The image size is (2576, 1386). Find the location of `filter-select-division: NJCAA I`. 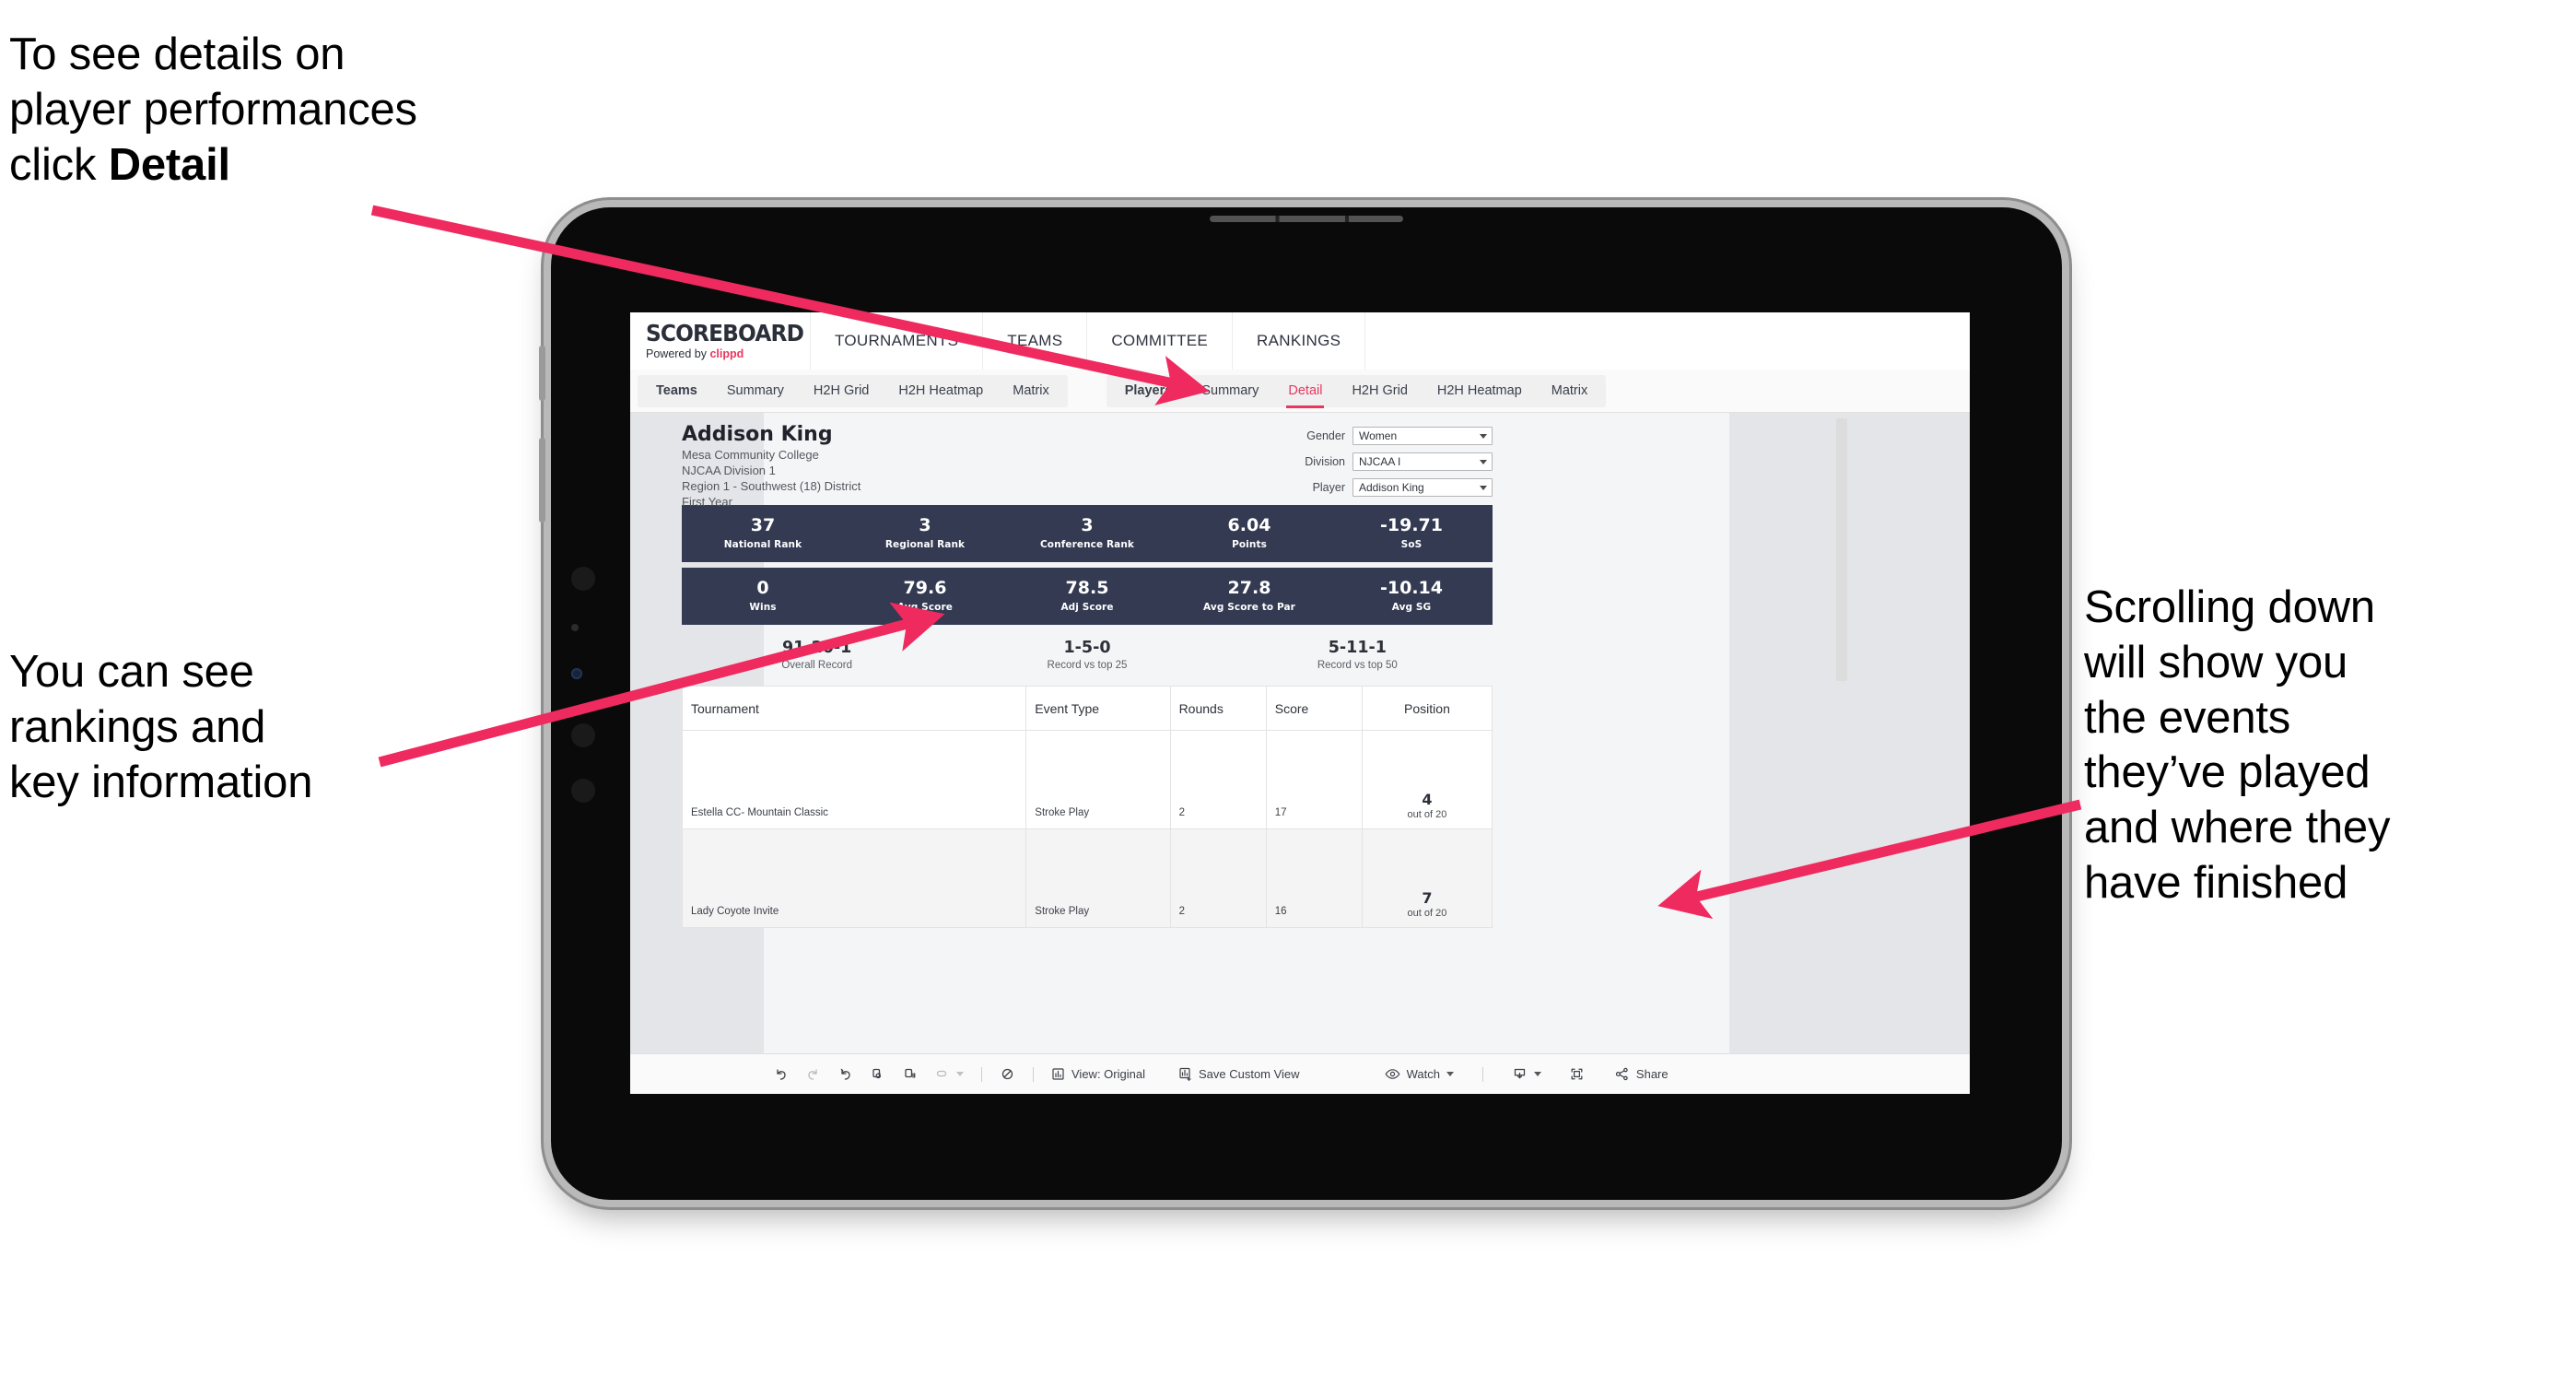

filter-select-division: NJCAA I is located at coordinates (1422, 461).